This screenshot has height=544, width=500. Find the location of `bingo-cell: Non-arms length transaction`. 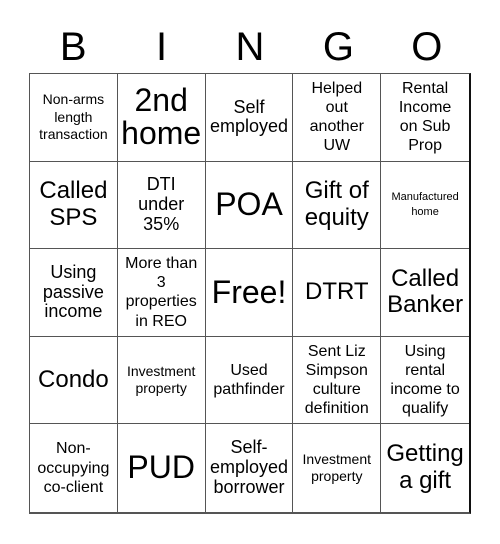

bingo-cell: Non-arms length transaction is located at coordinates (74, 118).